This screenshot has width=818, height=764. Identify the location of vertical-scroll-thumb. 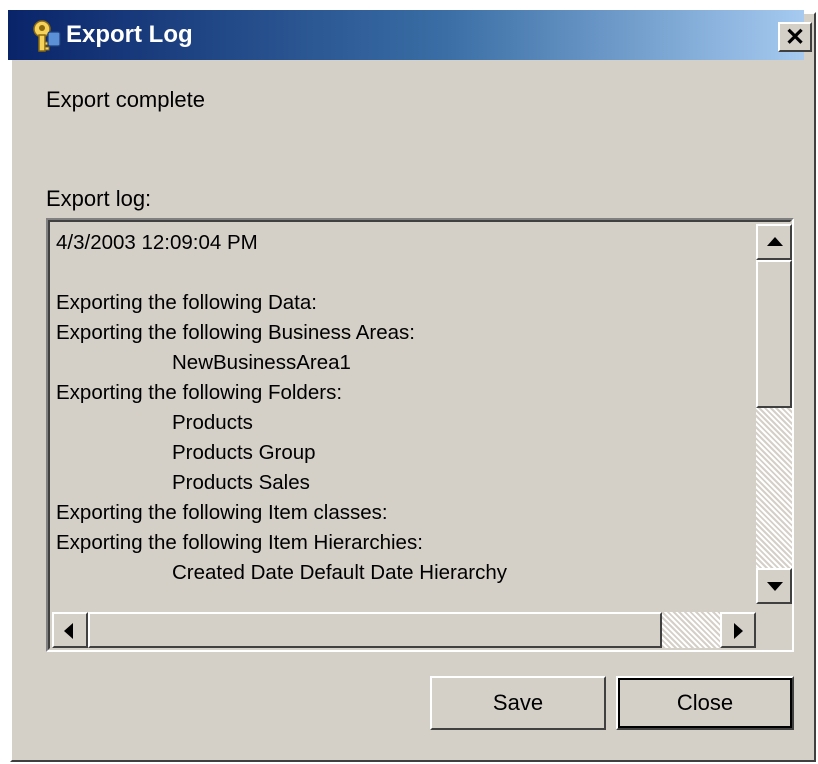
(774, 334).